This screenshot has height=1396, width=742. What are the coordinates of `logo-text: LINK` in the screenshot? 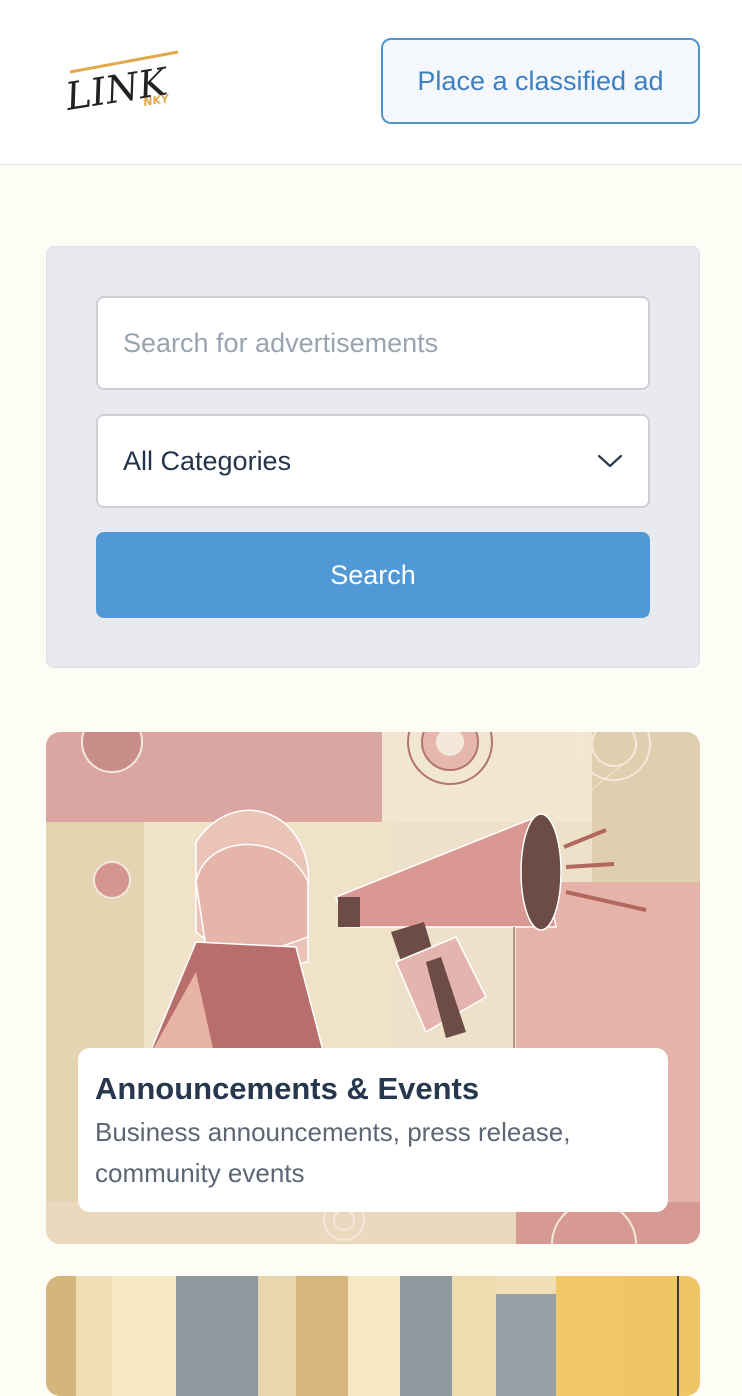 It's located at (117, 89).